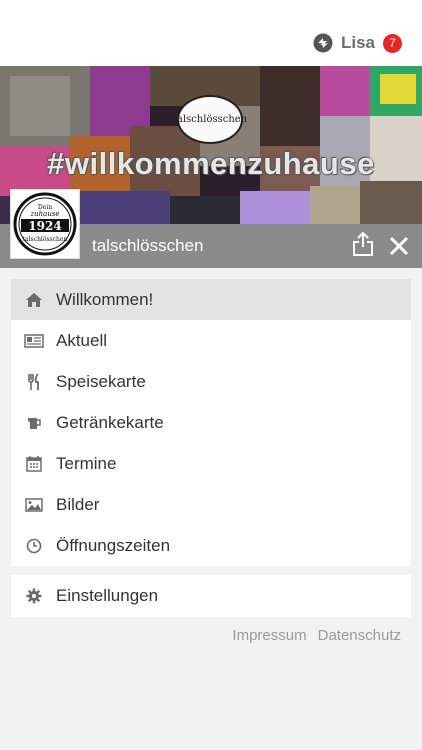  I want to click on impressum-link: Impressum, so click(269, 635).